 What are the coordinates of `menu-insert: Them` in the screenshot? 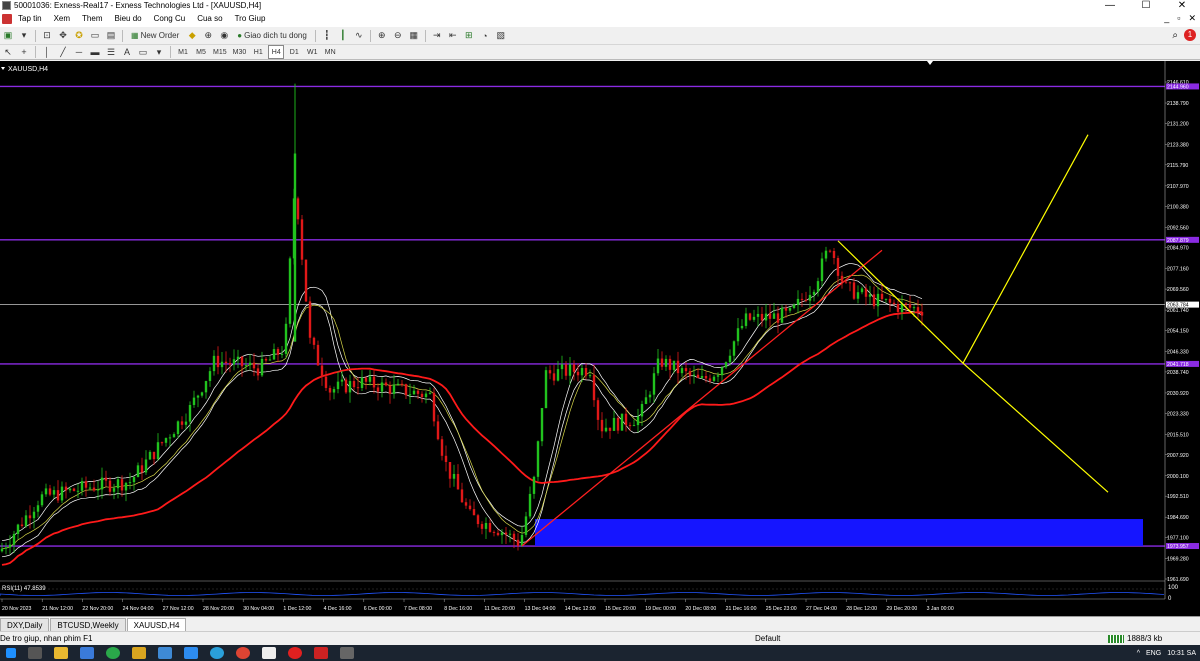 It's located at (92, 19).